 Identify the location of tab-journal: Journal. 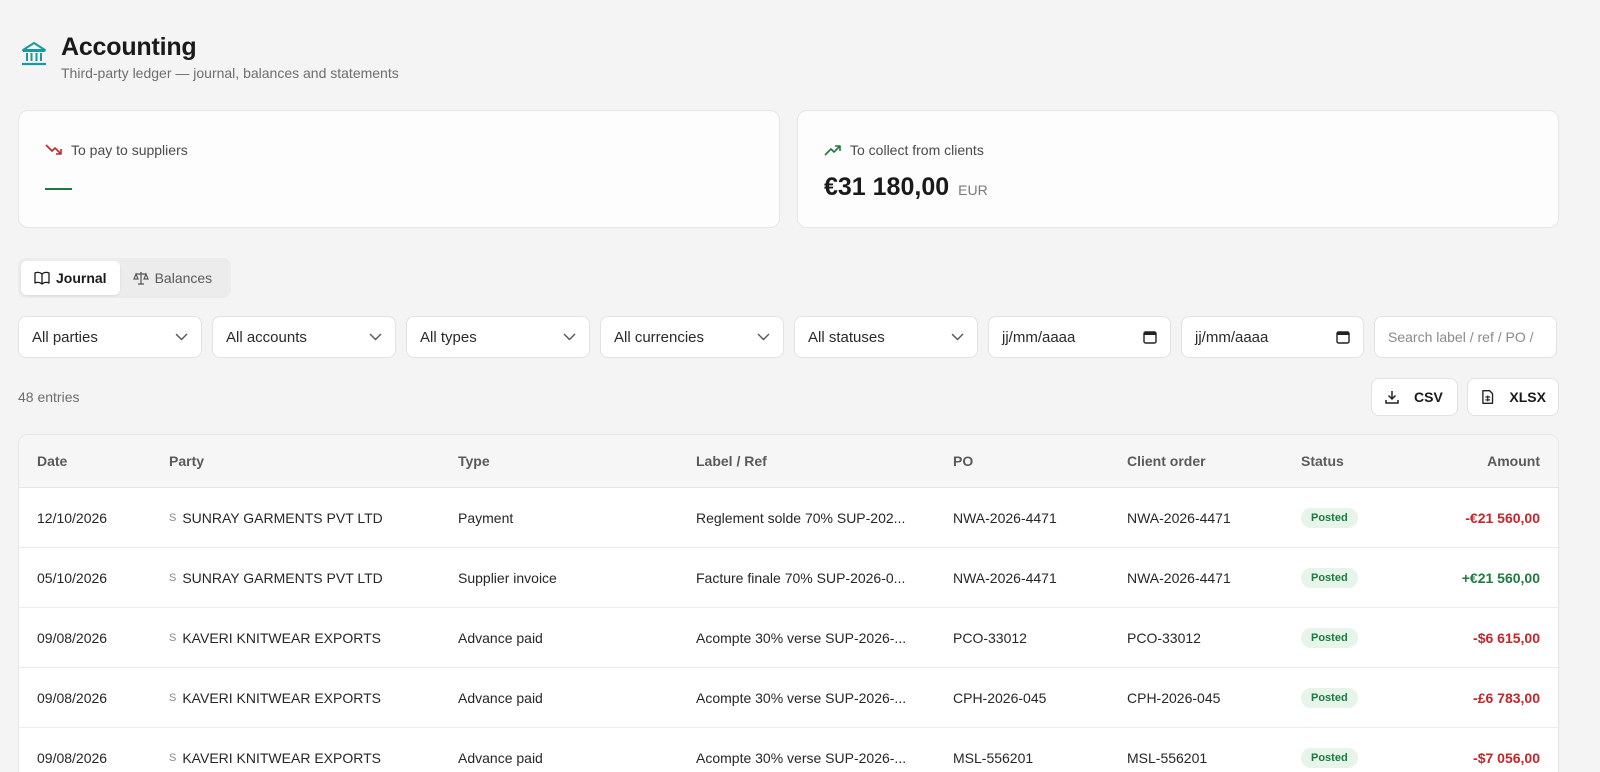
(70, 278).